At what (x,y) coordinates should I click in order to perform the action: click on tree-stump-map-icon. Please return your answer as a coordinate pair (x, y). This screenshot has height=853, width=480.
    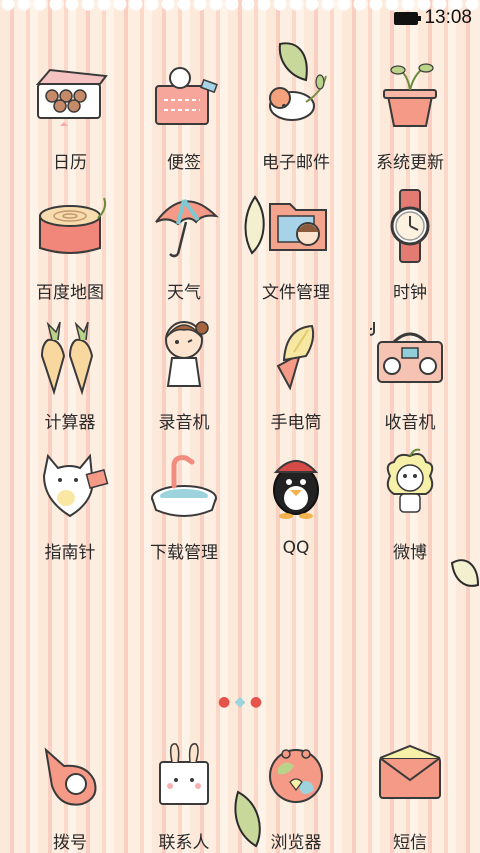
    Looking at the image, I should click on (70, 226).